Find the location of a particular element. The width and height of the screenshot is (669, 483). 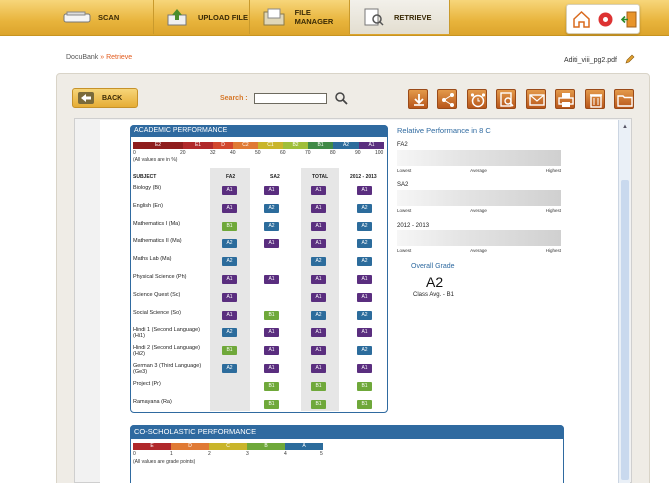

upload-icon is located at coordinates (177, 17).